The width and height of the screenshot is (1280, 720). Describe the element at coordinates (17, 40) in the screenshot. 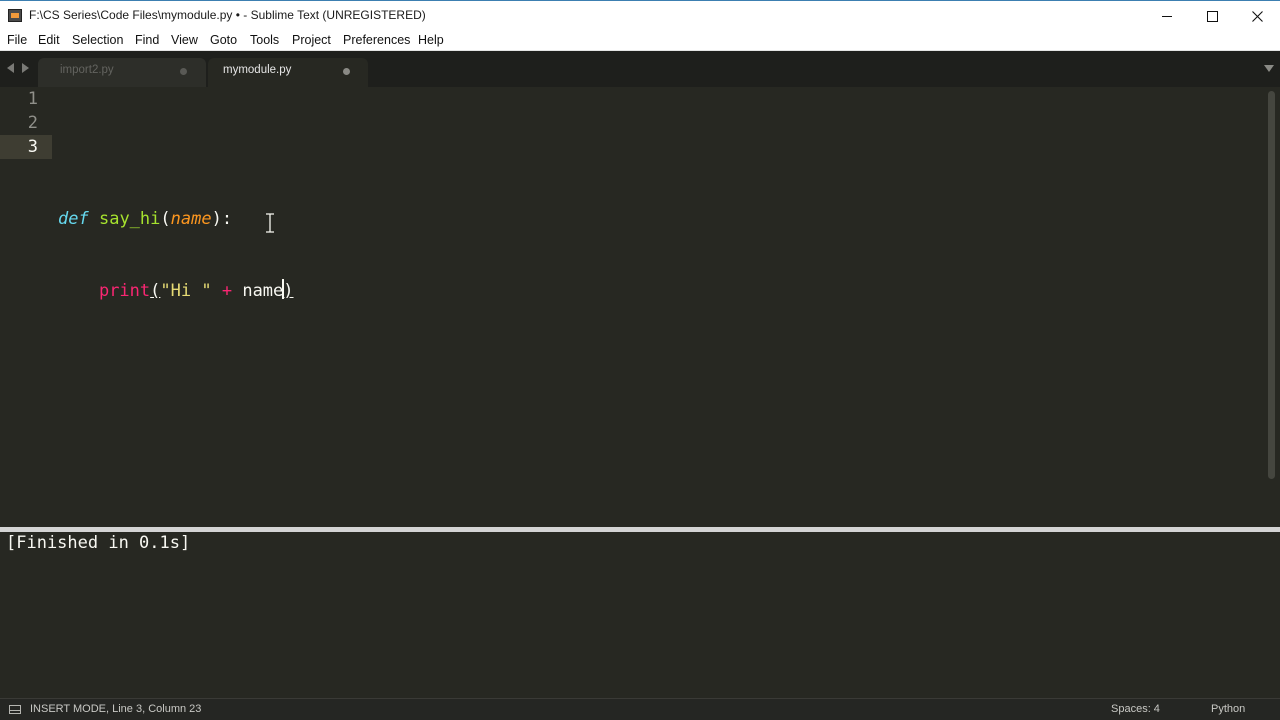

I see `menu-file: File` at that location.